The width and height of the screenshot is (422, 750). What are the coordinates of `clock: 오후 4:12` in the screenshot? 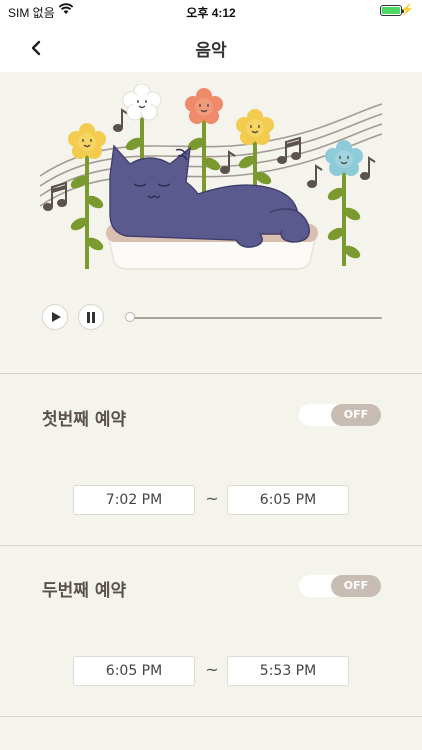 It's located at (211, 13).